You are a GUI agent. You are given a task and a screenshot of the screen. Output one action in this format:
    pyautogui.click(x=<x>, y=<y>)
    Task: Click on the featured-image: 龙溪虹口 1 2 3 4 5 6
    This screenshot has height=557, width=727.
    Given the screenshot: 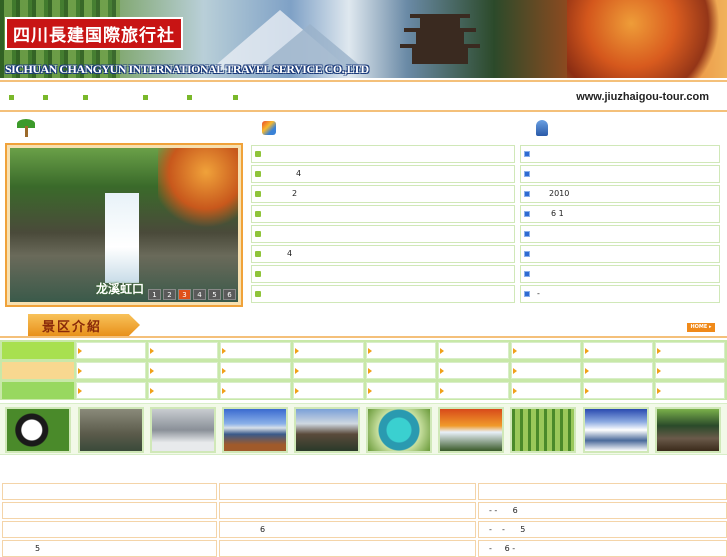 What is the action you would take?
    pyautogui.click(x=124, y=225)
    